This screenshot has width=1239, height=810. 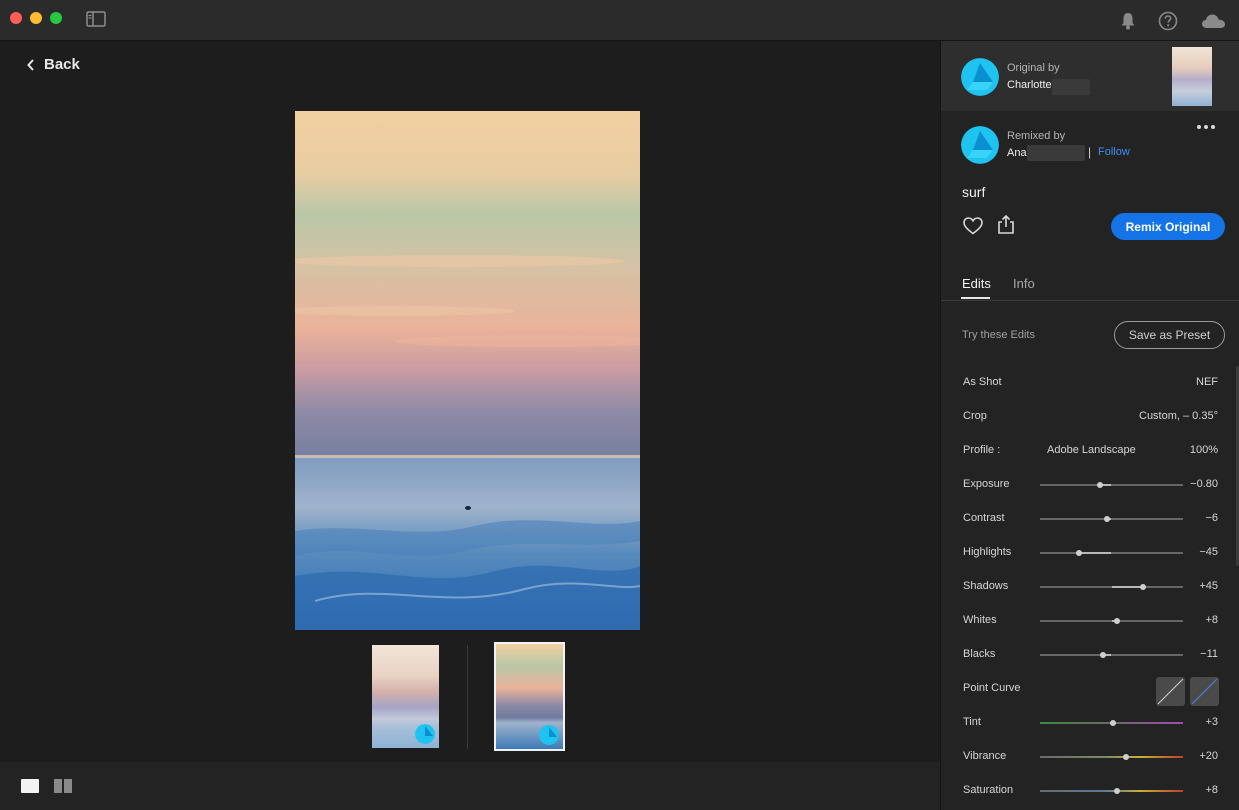 What do you see at coordinates (1114, 152) in the screenshot?
I see `follow-link: Follow` at bounding box center [1114, 152].